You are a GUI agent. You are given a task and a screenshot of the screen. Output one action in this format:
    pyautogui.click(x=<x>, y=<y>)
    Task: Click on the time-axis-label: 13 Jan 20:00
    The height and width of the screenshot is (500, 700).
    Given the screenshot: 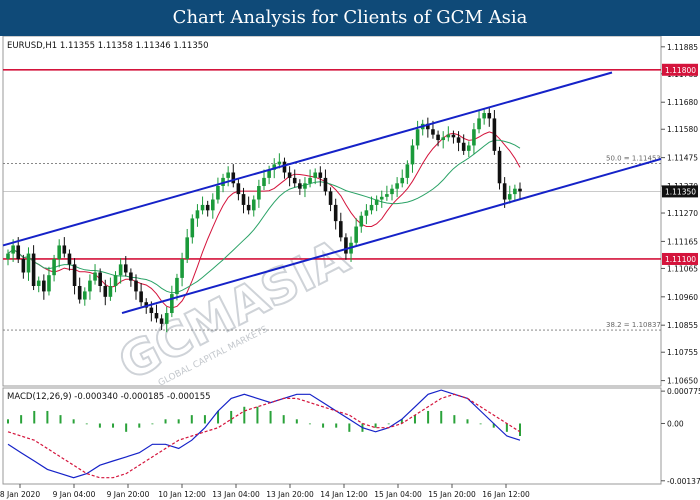 What is the action you would take?
    pyautogui.click(x=290, y=494)
    